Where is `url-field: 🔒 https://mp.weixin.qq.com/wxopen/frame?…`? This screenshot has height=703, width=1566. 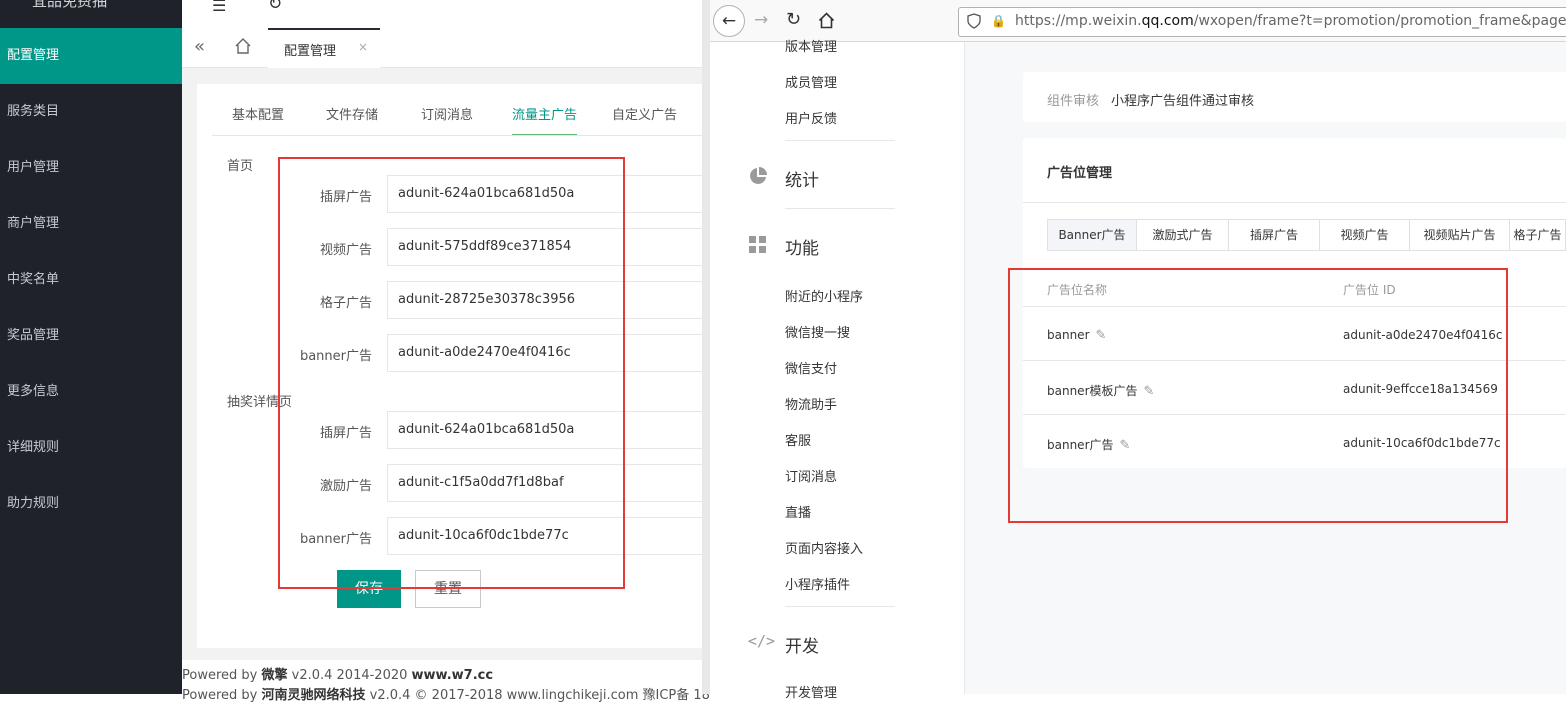
url-field: 🔒 https://mp.weixin.qq.com/wxopen/frame?… is located at coordinates (1262, 22).